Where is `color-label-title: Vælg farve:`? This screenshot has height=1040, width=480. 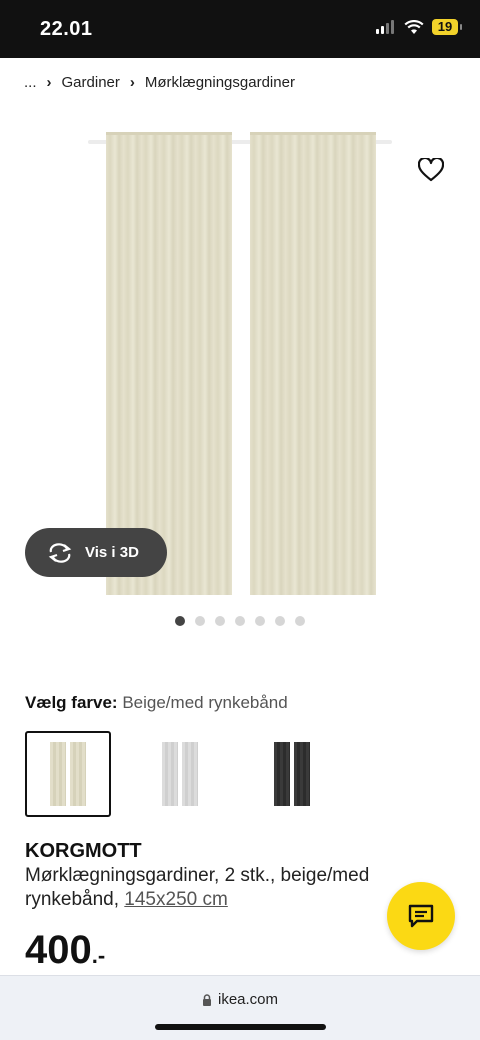
color-label-title: Vælg farve: is located at coordinates (71, 702).